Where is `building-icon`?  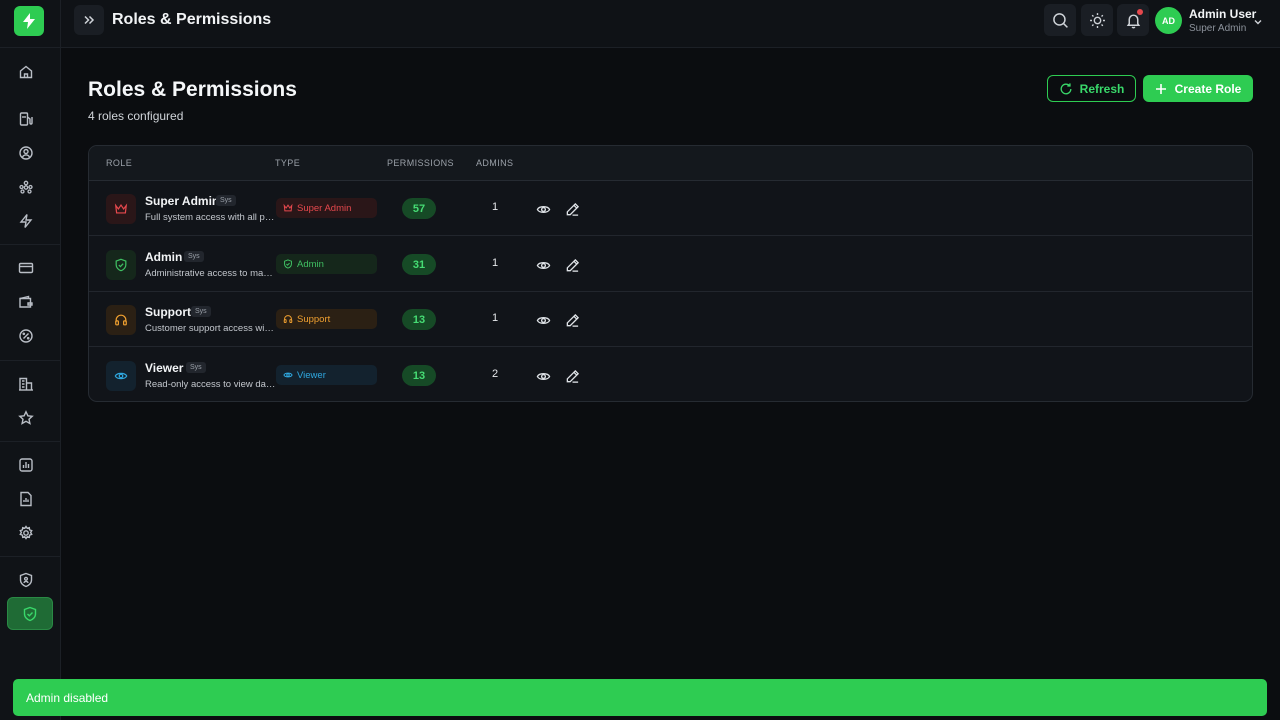
building-icon is located at coordinates (26, 384).